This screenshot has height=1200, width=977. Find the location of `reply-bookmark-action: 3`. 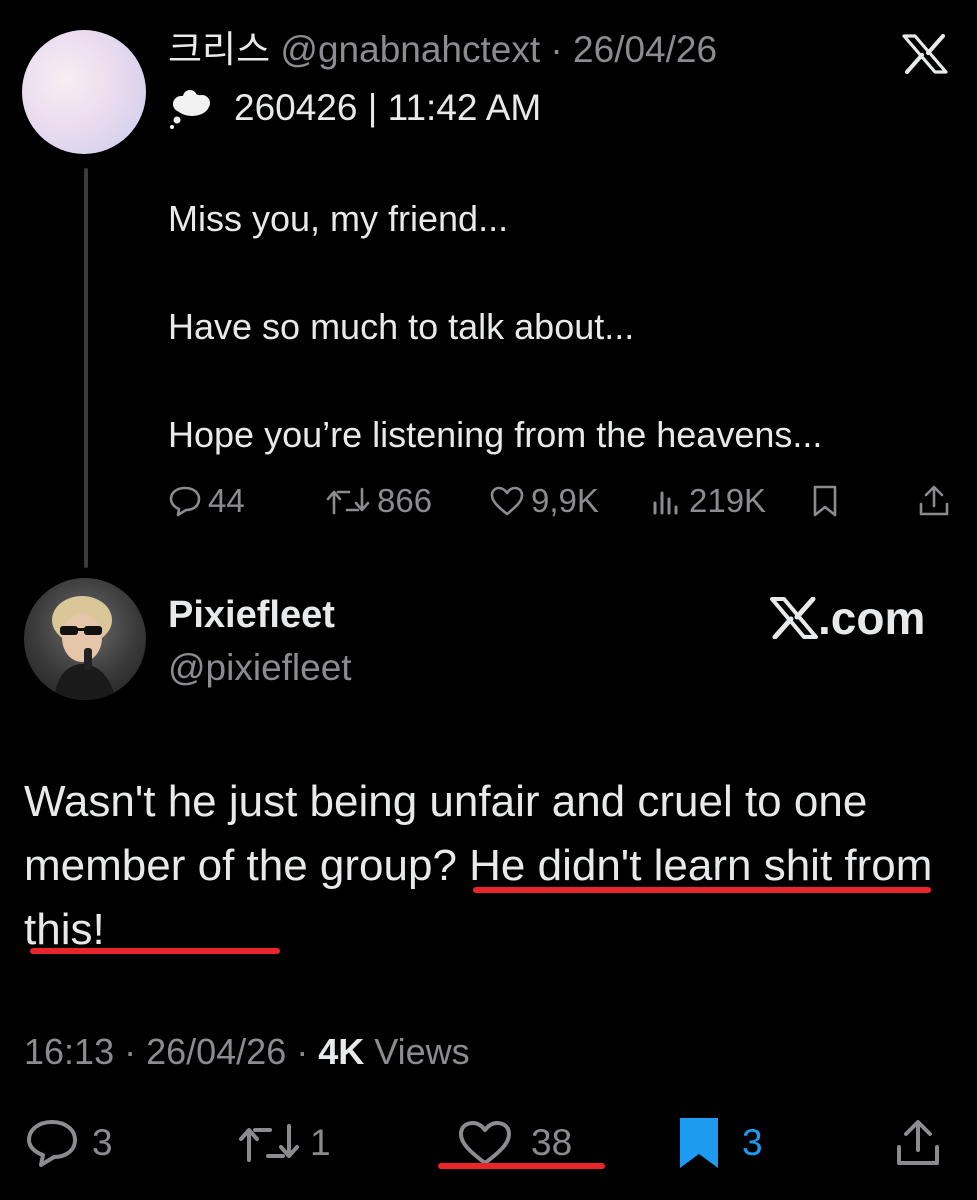

reply-bookmark-action: 3 is located at coordinates (719, 1143).